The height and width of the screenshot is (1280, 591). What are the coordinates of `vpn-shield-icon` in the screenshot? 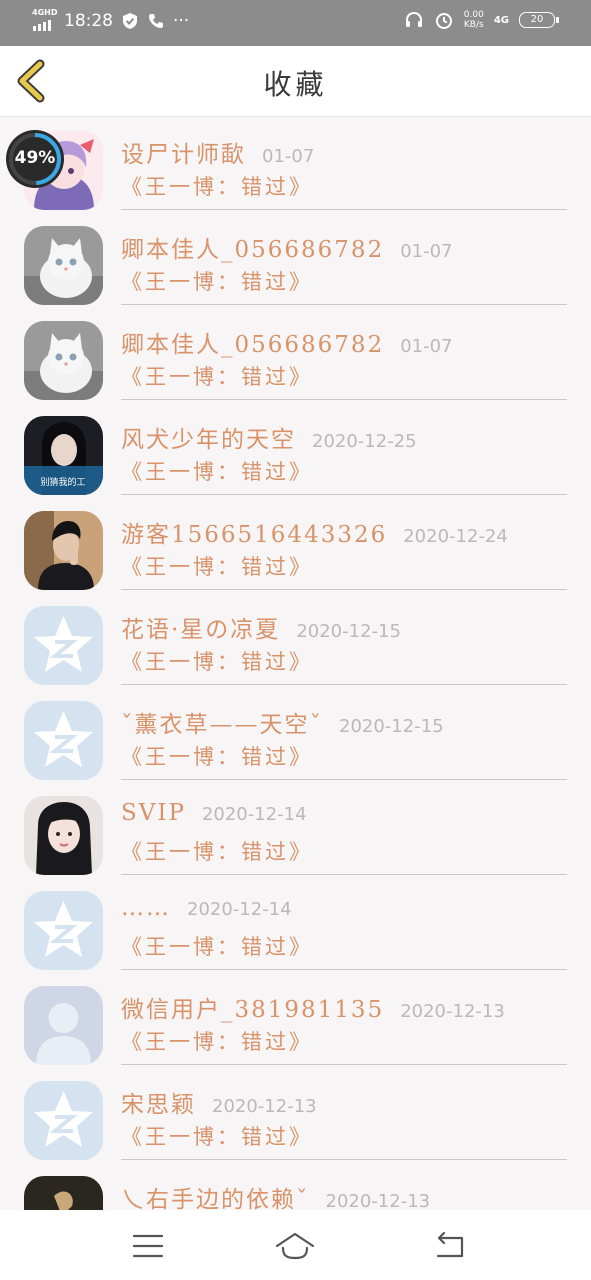 It's located at (130, 21).